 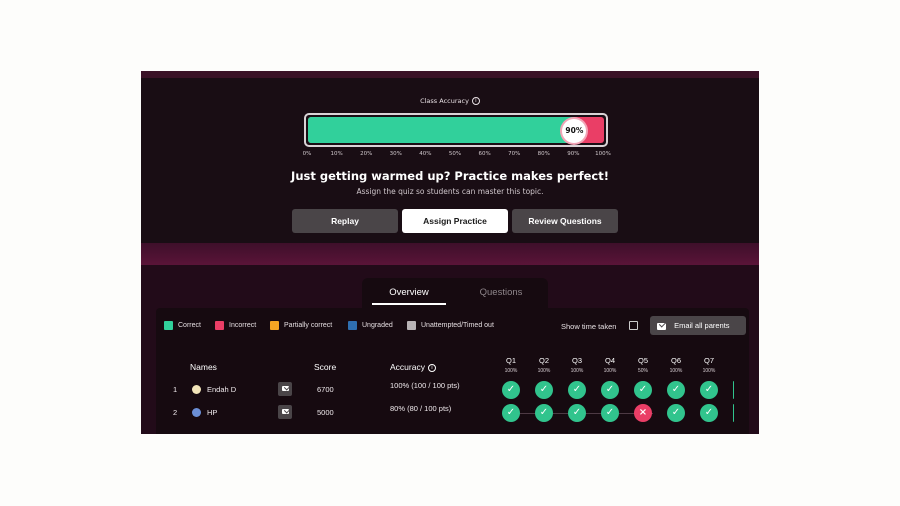 I want to click on tab-questions: Questions, so click(x=501, y=293).